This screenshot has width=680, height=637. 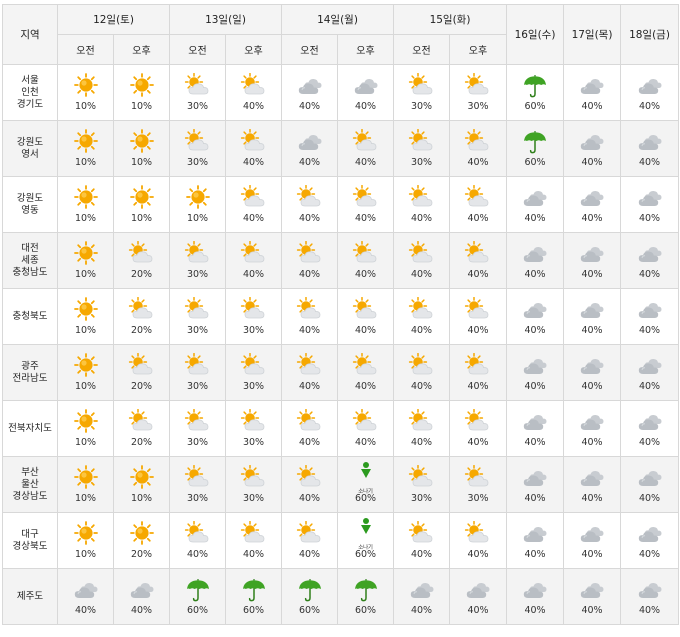 I want to click on precip-probability: 60%, so click(x=535, y=162).